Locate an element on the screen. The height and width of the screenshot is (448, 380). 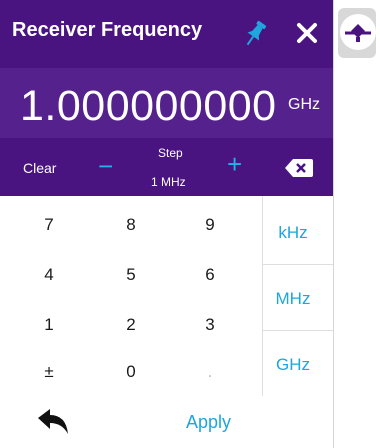
unit-mhz-button: MHz is located at coordinates (293, 299).